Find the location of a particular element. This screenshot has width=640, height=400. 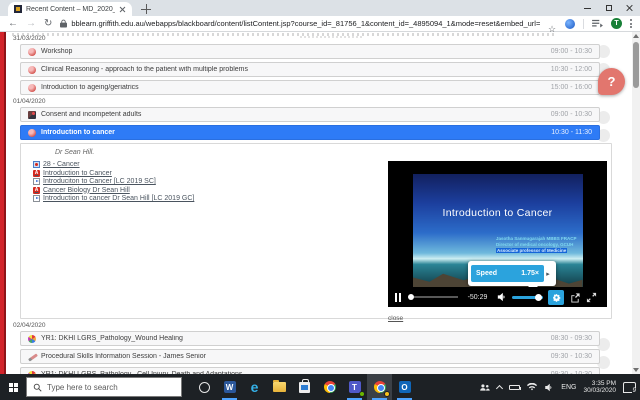

chrome-icon is located at coordinates (329, 387).